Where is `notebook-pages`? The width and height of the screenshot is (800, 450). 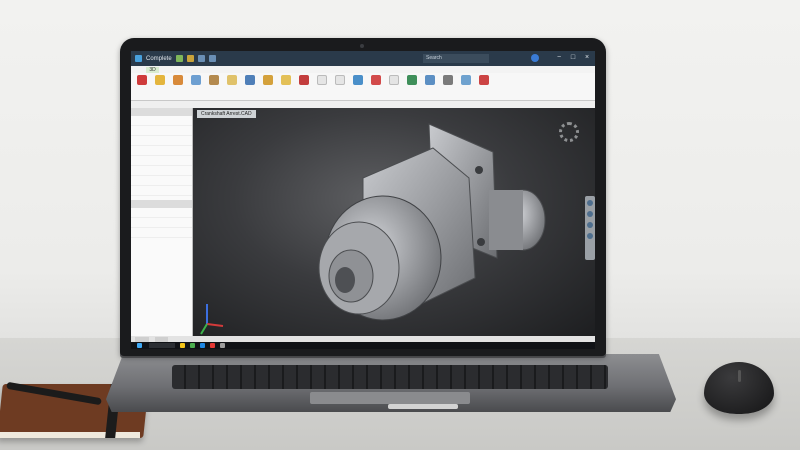
notebook-pages is located at coordinates (70, 435).